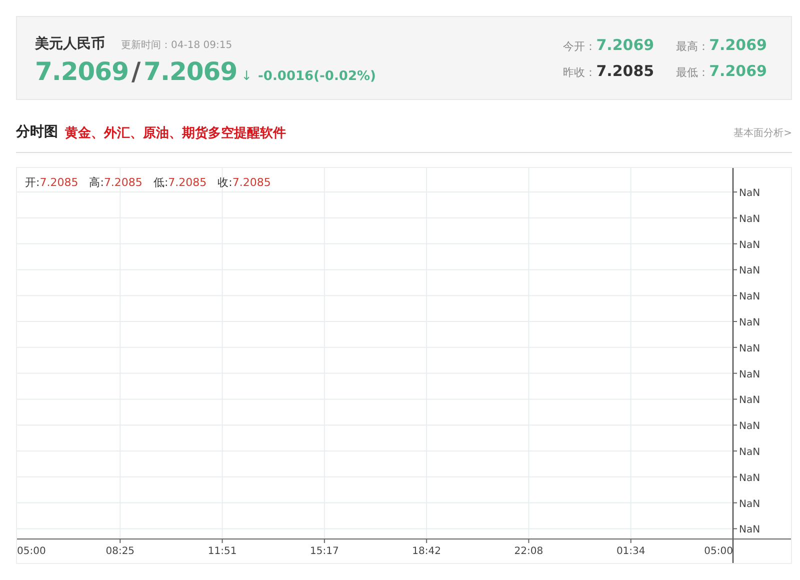  I want to click on stat-label: 昨收：, so click(579, 72).